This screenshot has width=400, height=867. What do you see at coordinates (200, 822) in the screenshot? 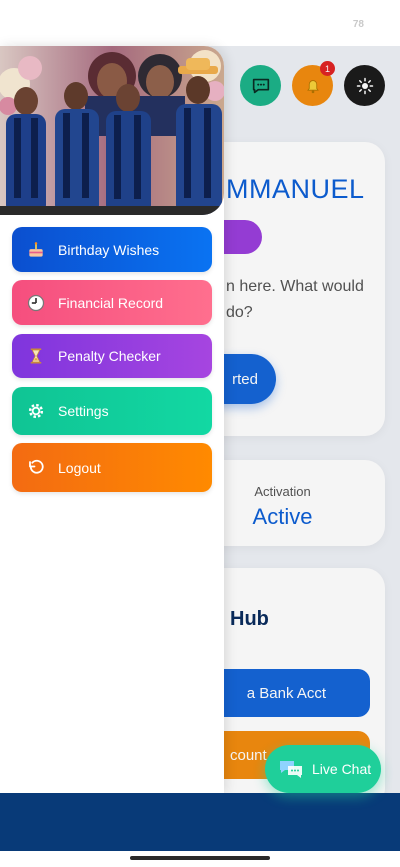
I see `bottom-navigation-bar` at bounding box center [200, 822].